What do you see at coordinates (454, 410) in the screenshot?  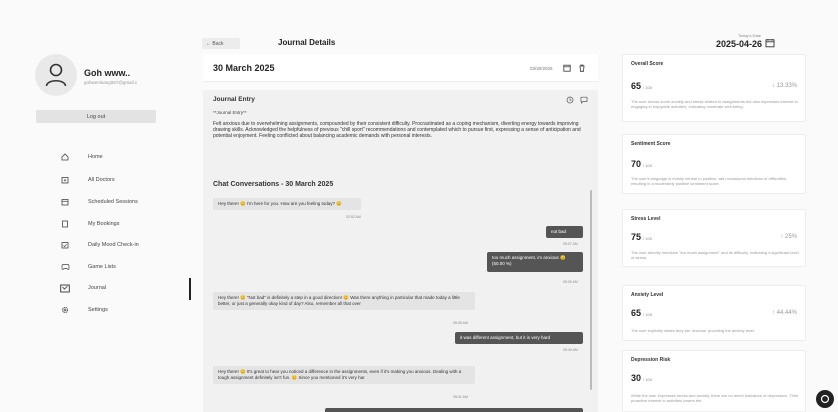 I see `chat-message-user` at bounding box center [454, 410].